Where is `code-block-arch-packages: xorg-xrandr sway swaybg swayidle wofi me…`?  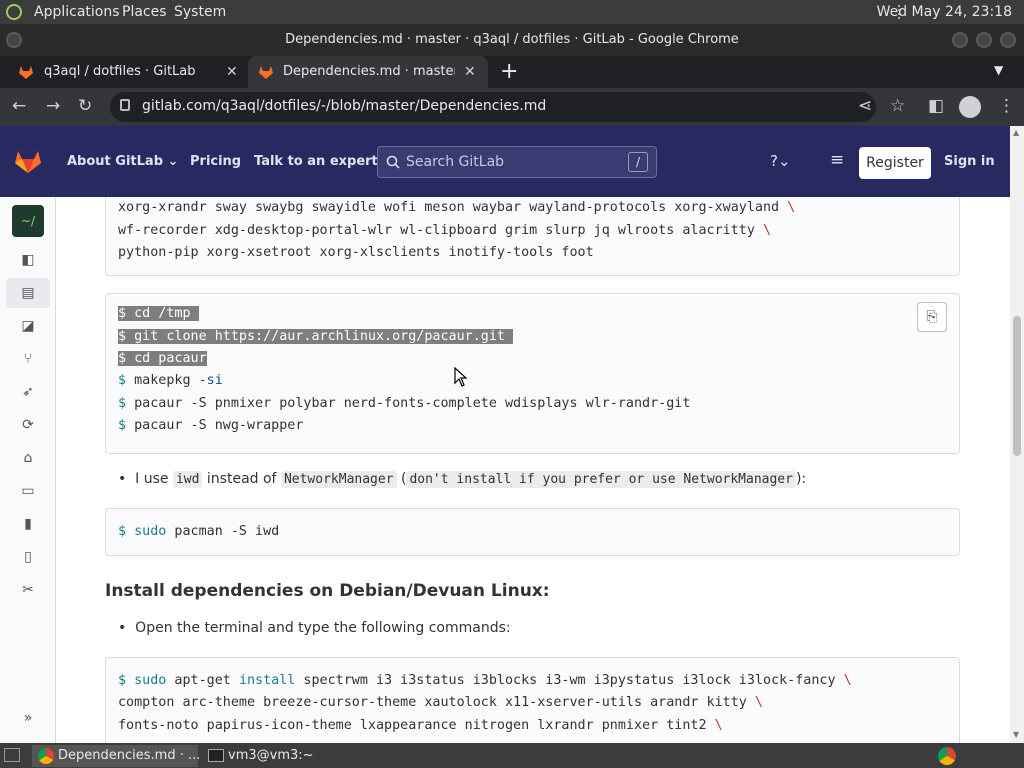 code-block-arch-packages: xorg-xrandr sway swaybg swayidle wofi me… is located at coordinates (532, 236).